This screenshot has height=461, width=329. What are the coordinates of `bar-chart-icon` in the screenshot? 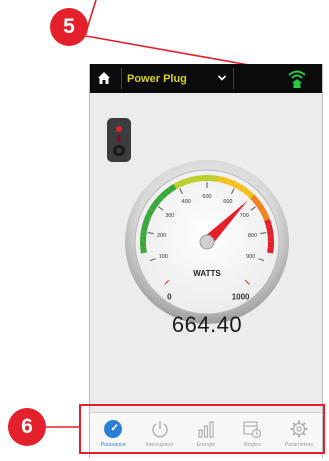 It's located at (206, 429).